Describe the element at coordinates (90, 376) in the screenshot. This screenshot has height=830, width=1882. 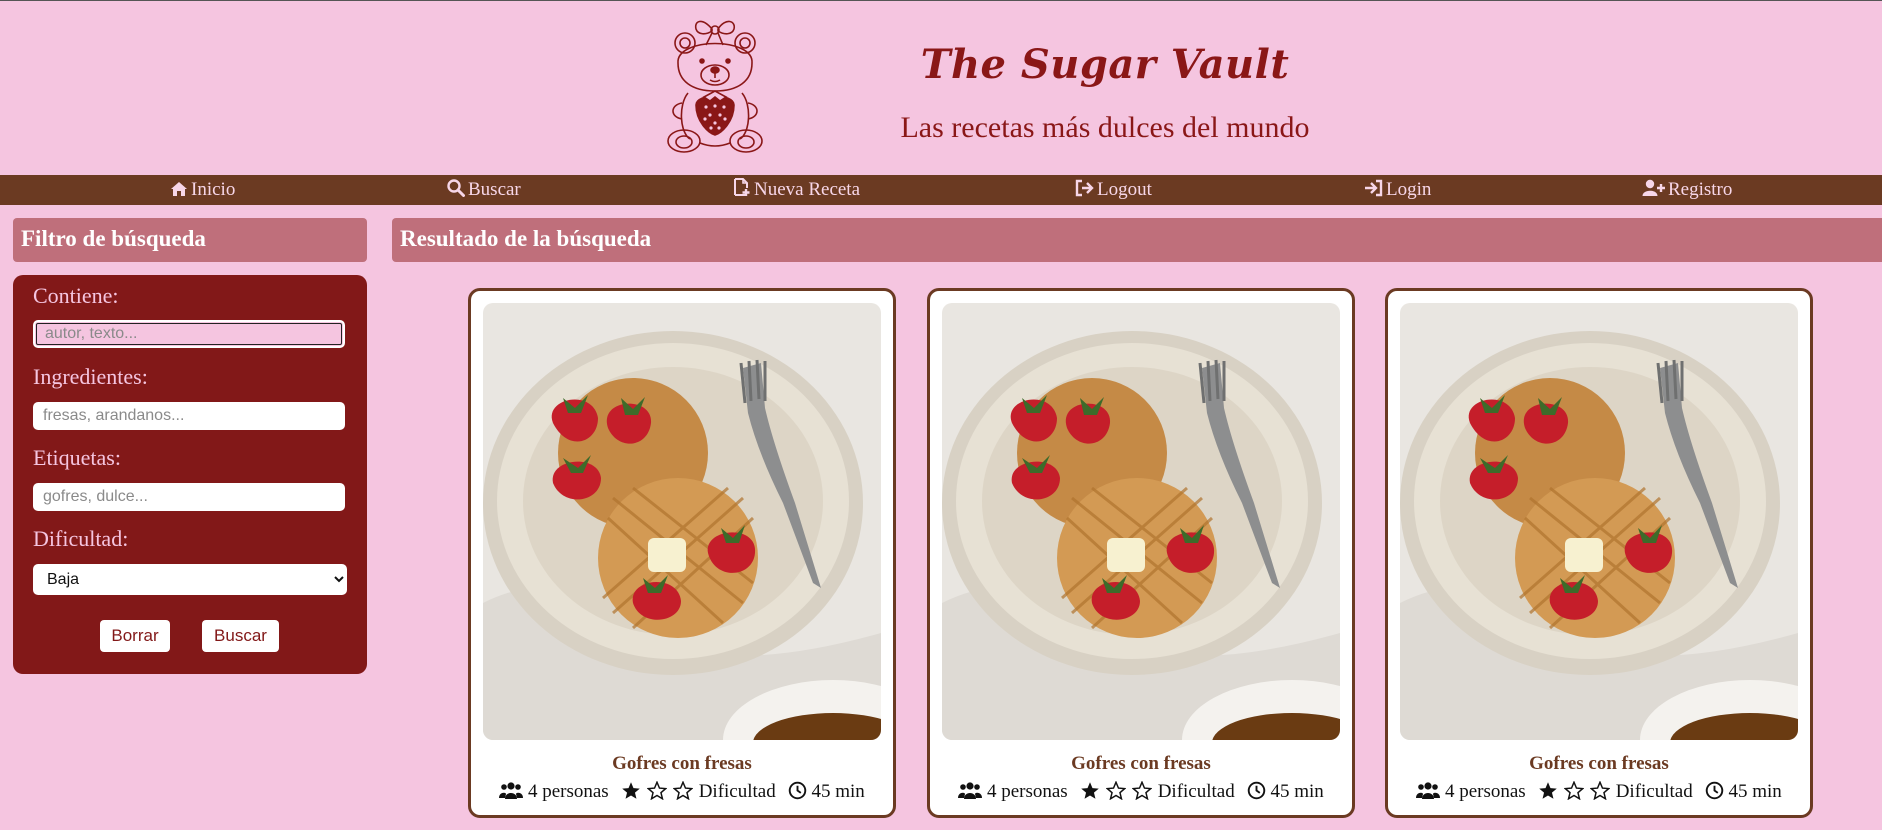
I see `ingredients-label: Ingredientes:` at that location.